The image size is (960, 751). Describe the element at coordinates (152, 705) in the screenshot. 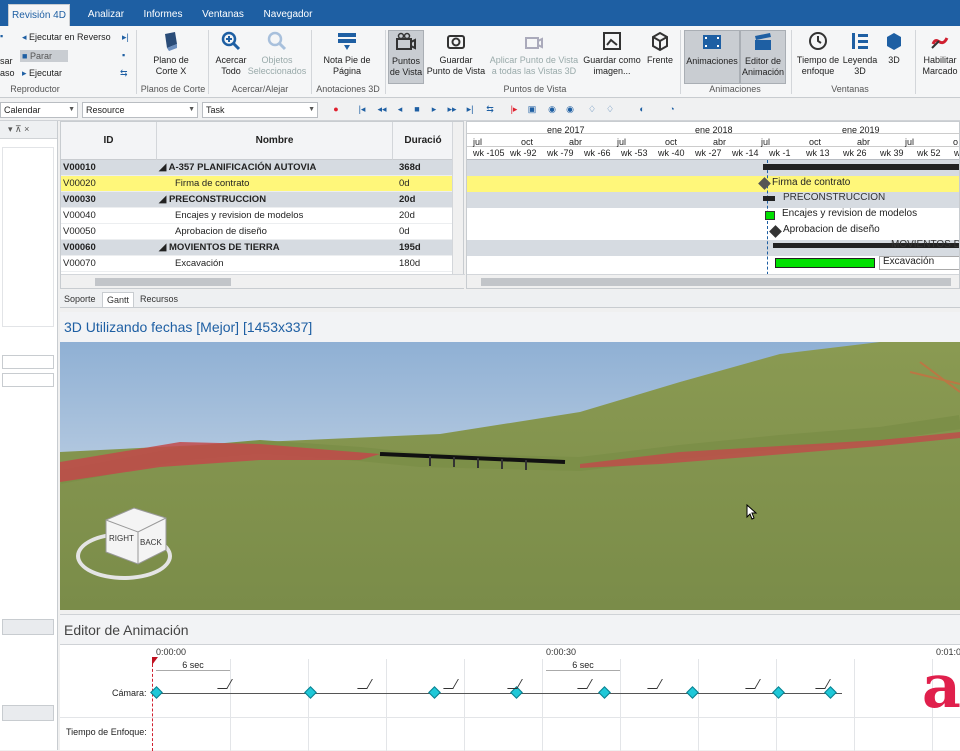

I see `playhead` at that location.